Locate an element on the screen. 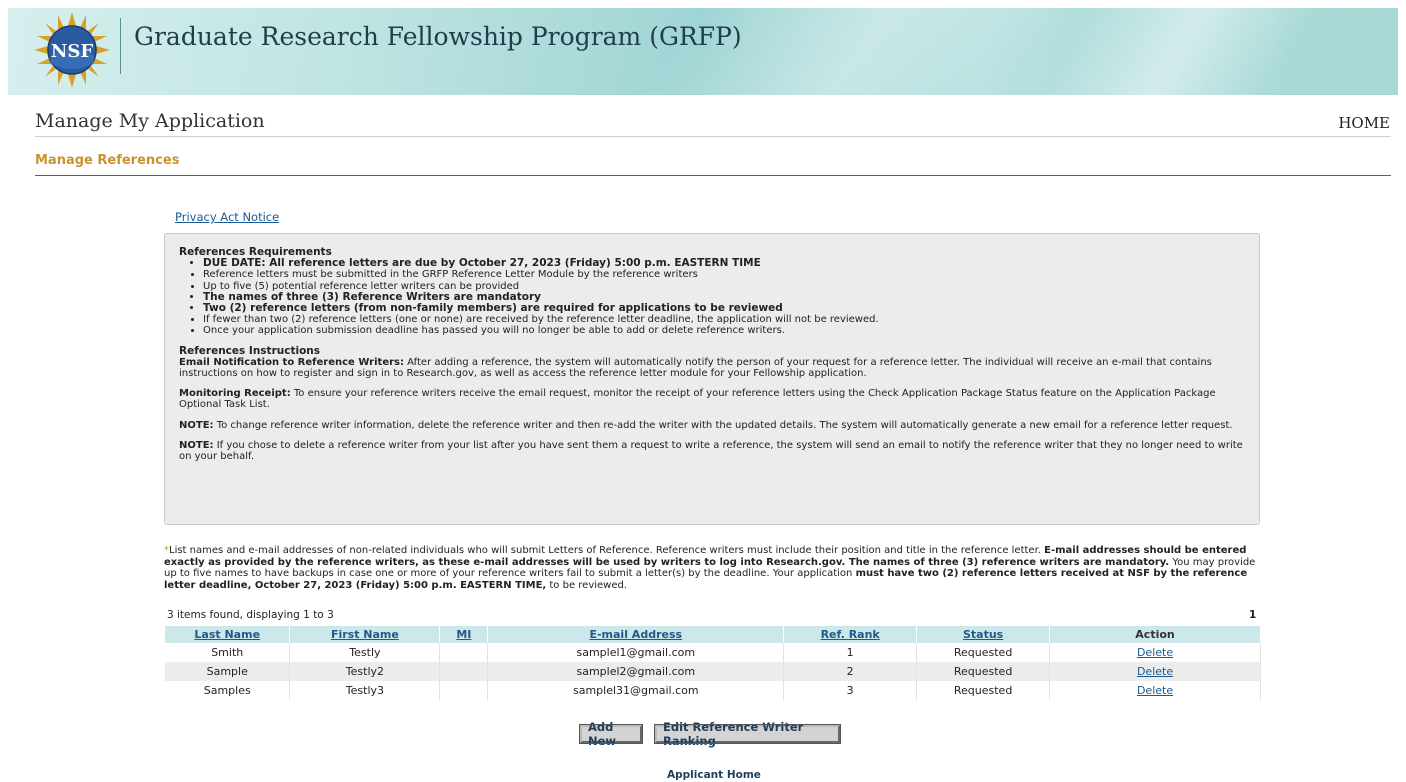  sort-mi-link: MI is located at coordinates (463, 634).